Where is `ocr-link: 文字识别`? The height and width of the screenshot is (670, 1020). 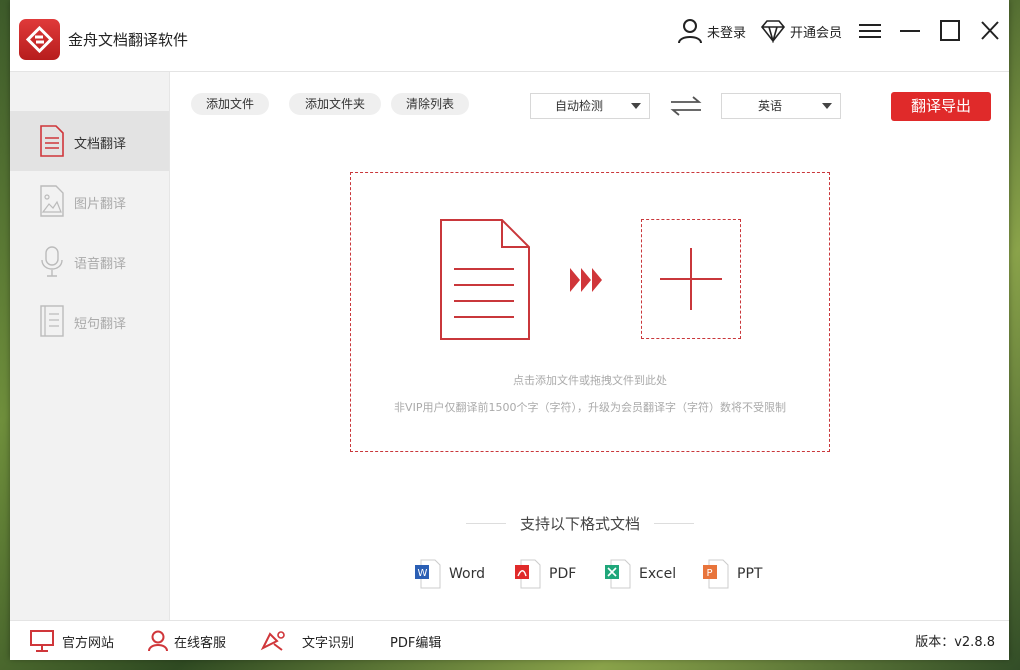 ocr-link: 文字识别 is located at coordinates (307, 641).